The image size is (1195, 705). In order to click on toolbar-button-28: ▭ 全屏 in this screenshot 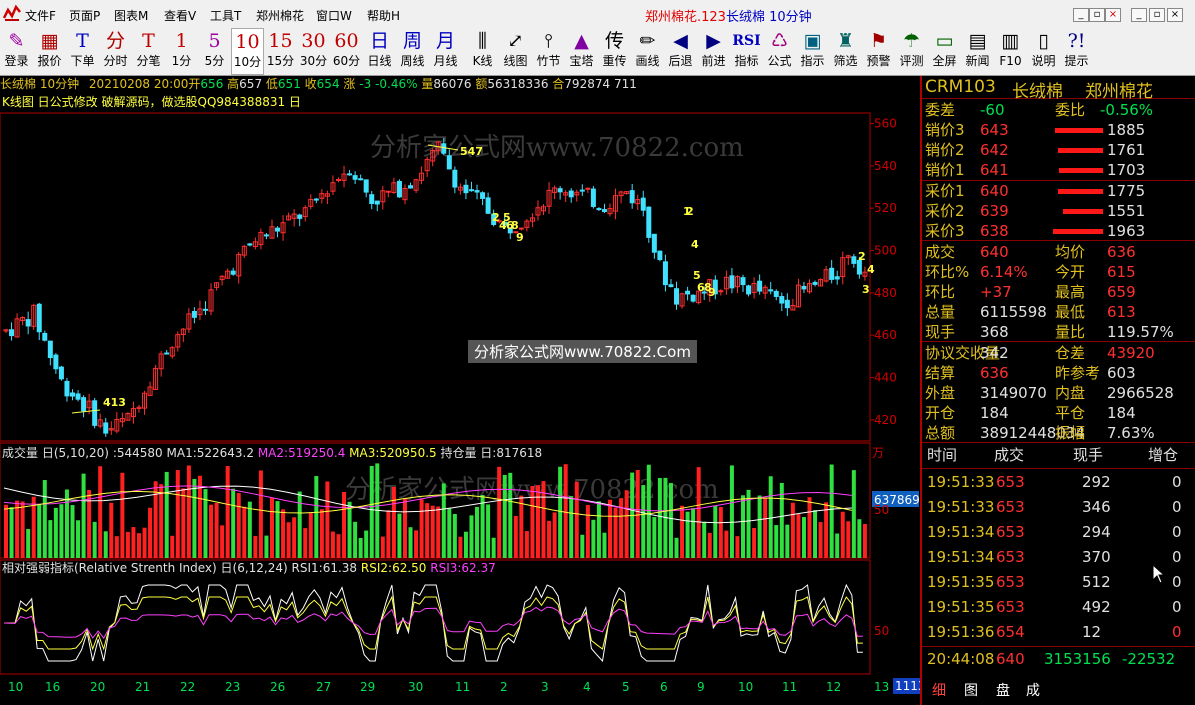, I will do `click(944, 51)`.